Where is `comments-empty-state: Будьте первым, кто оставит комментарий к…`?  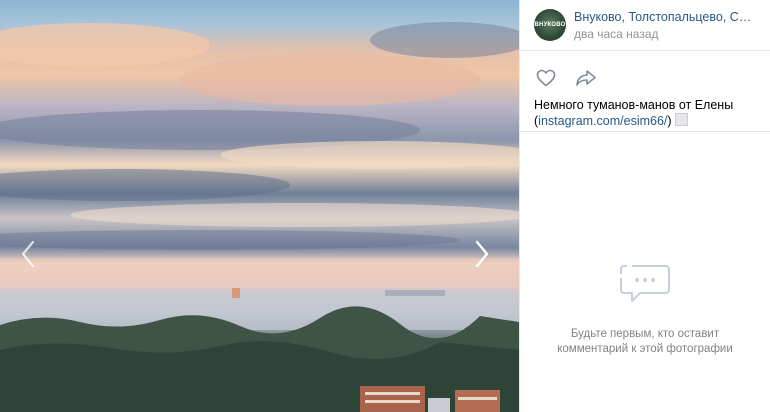
comments-empty-state: Будьте первым, кто оставит комментарий к… is located at coordinates (645, 309).